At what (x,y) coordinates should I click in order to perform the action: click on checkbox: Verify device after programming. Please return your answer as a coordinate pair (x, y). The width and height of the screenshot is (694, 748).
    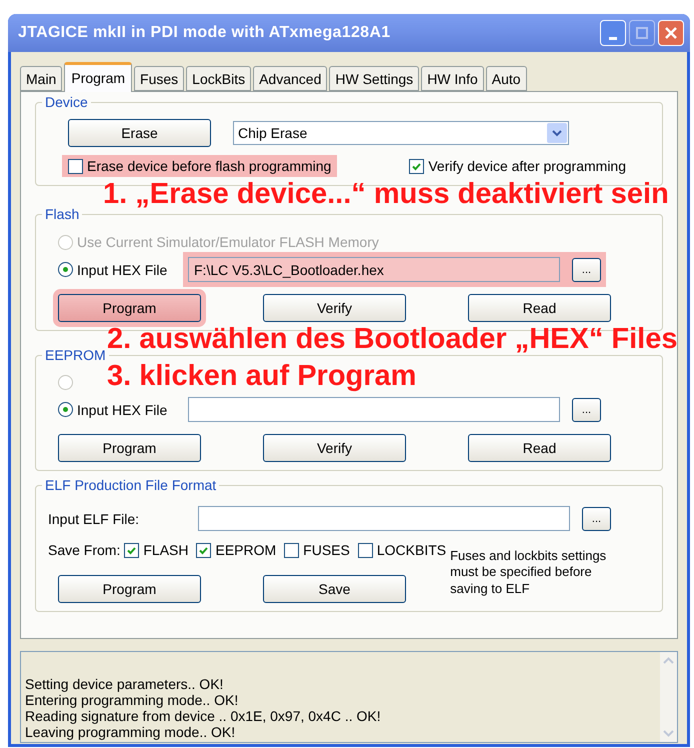
    Looking at the image, I should click on (517, 166).